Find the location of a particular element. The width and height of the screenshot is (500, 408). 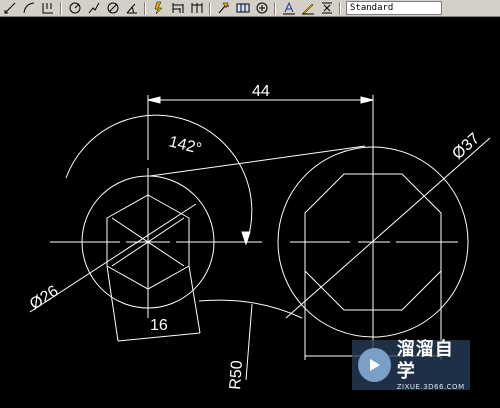

dimension-linear-icon is located at coordinates (9, 8).